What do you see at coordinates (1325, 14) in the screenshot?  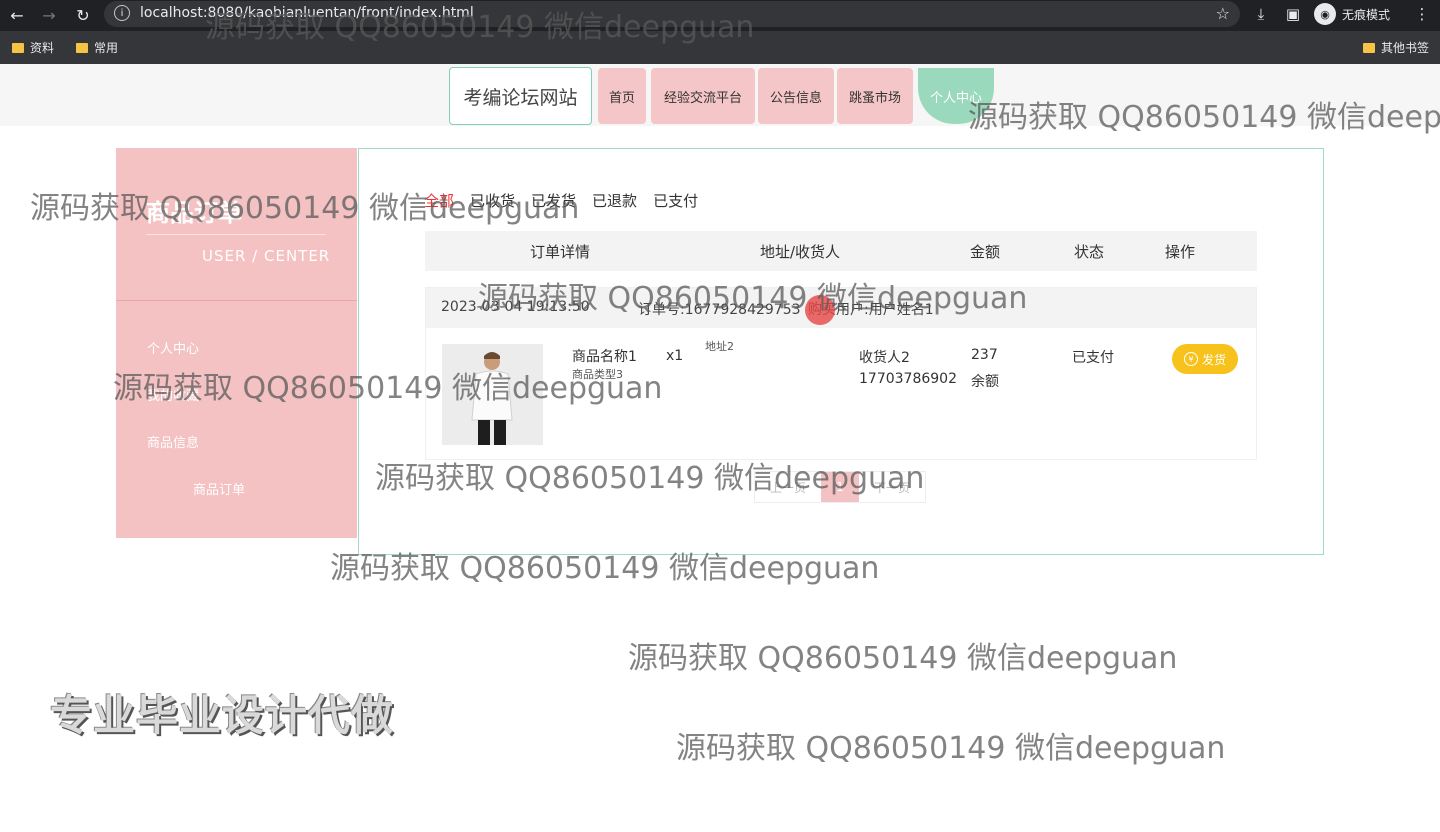 I see `incognito-icon: ◉` at bounding box center [1325, 14].